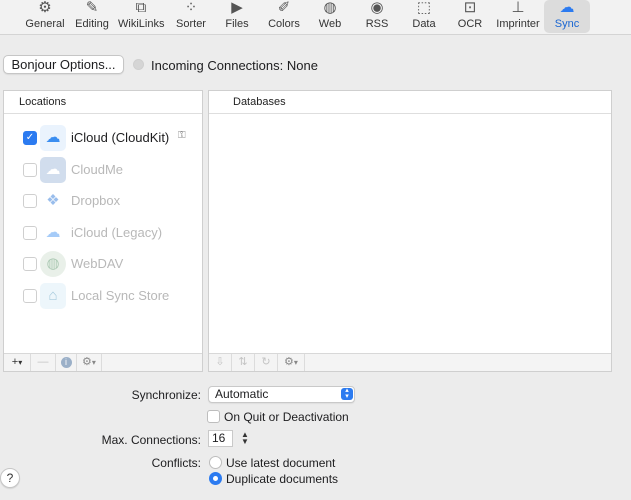  I want to click on databases-header-label: Databases, so click(259, 102).